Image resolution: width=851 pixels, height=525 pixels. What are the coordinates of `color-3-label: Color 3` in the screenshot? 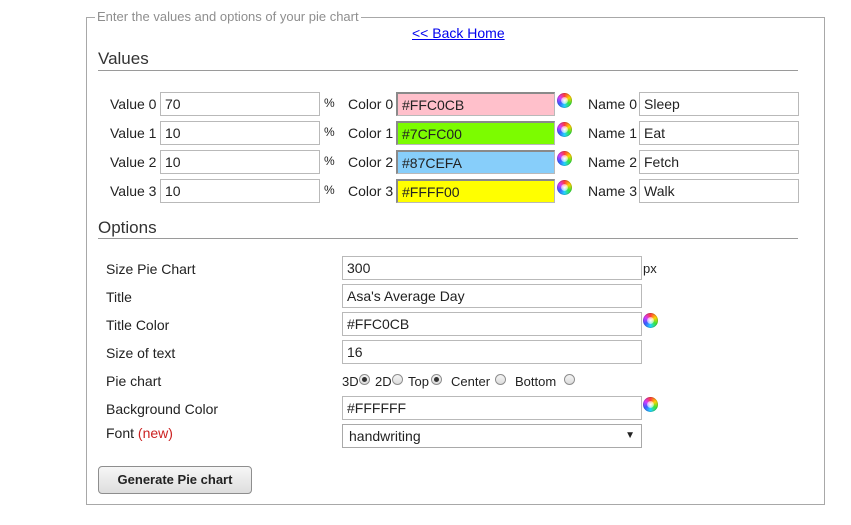 It's located at (371, 191).